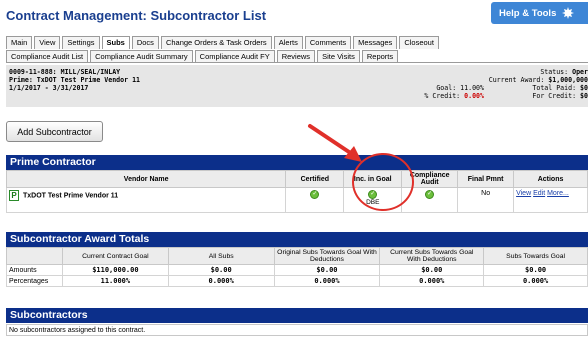 The image size is (588, 348). I want to click on goal-label: Goal:, so click(446, 88).